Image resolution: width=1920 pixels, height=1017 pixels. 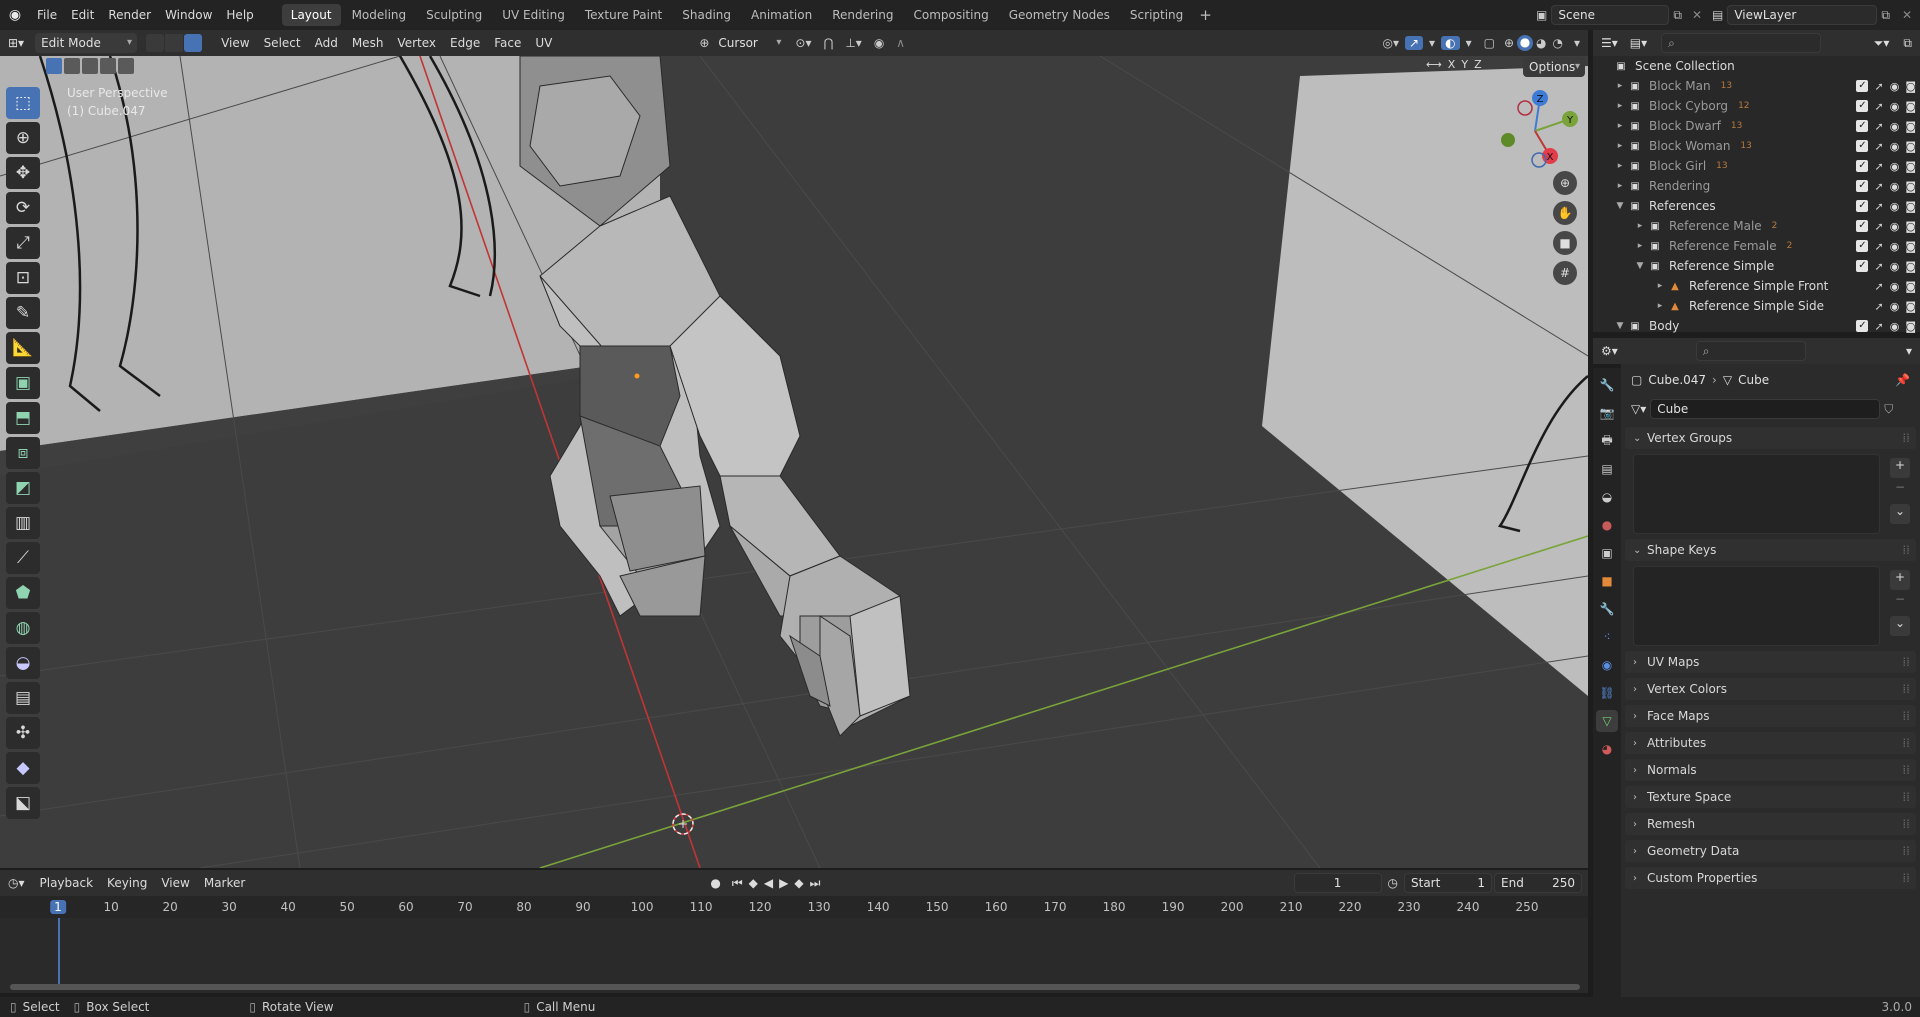 I want to click on modifier-tab-icon: 🔧, so click(x=1607, y=609).